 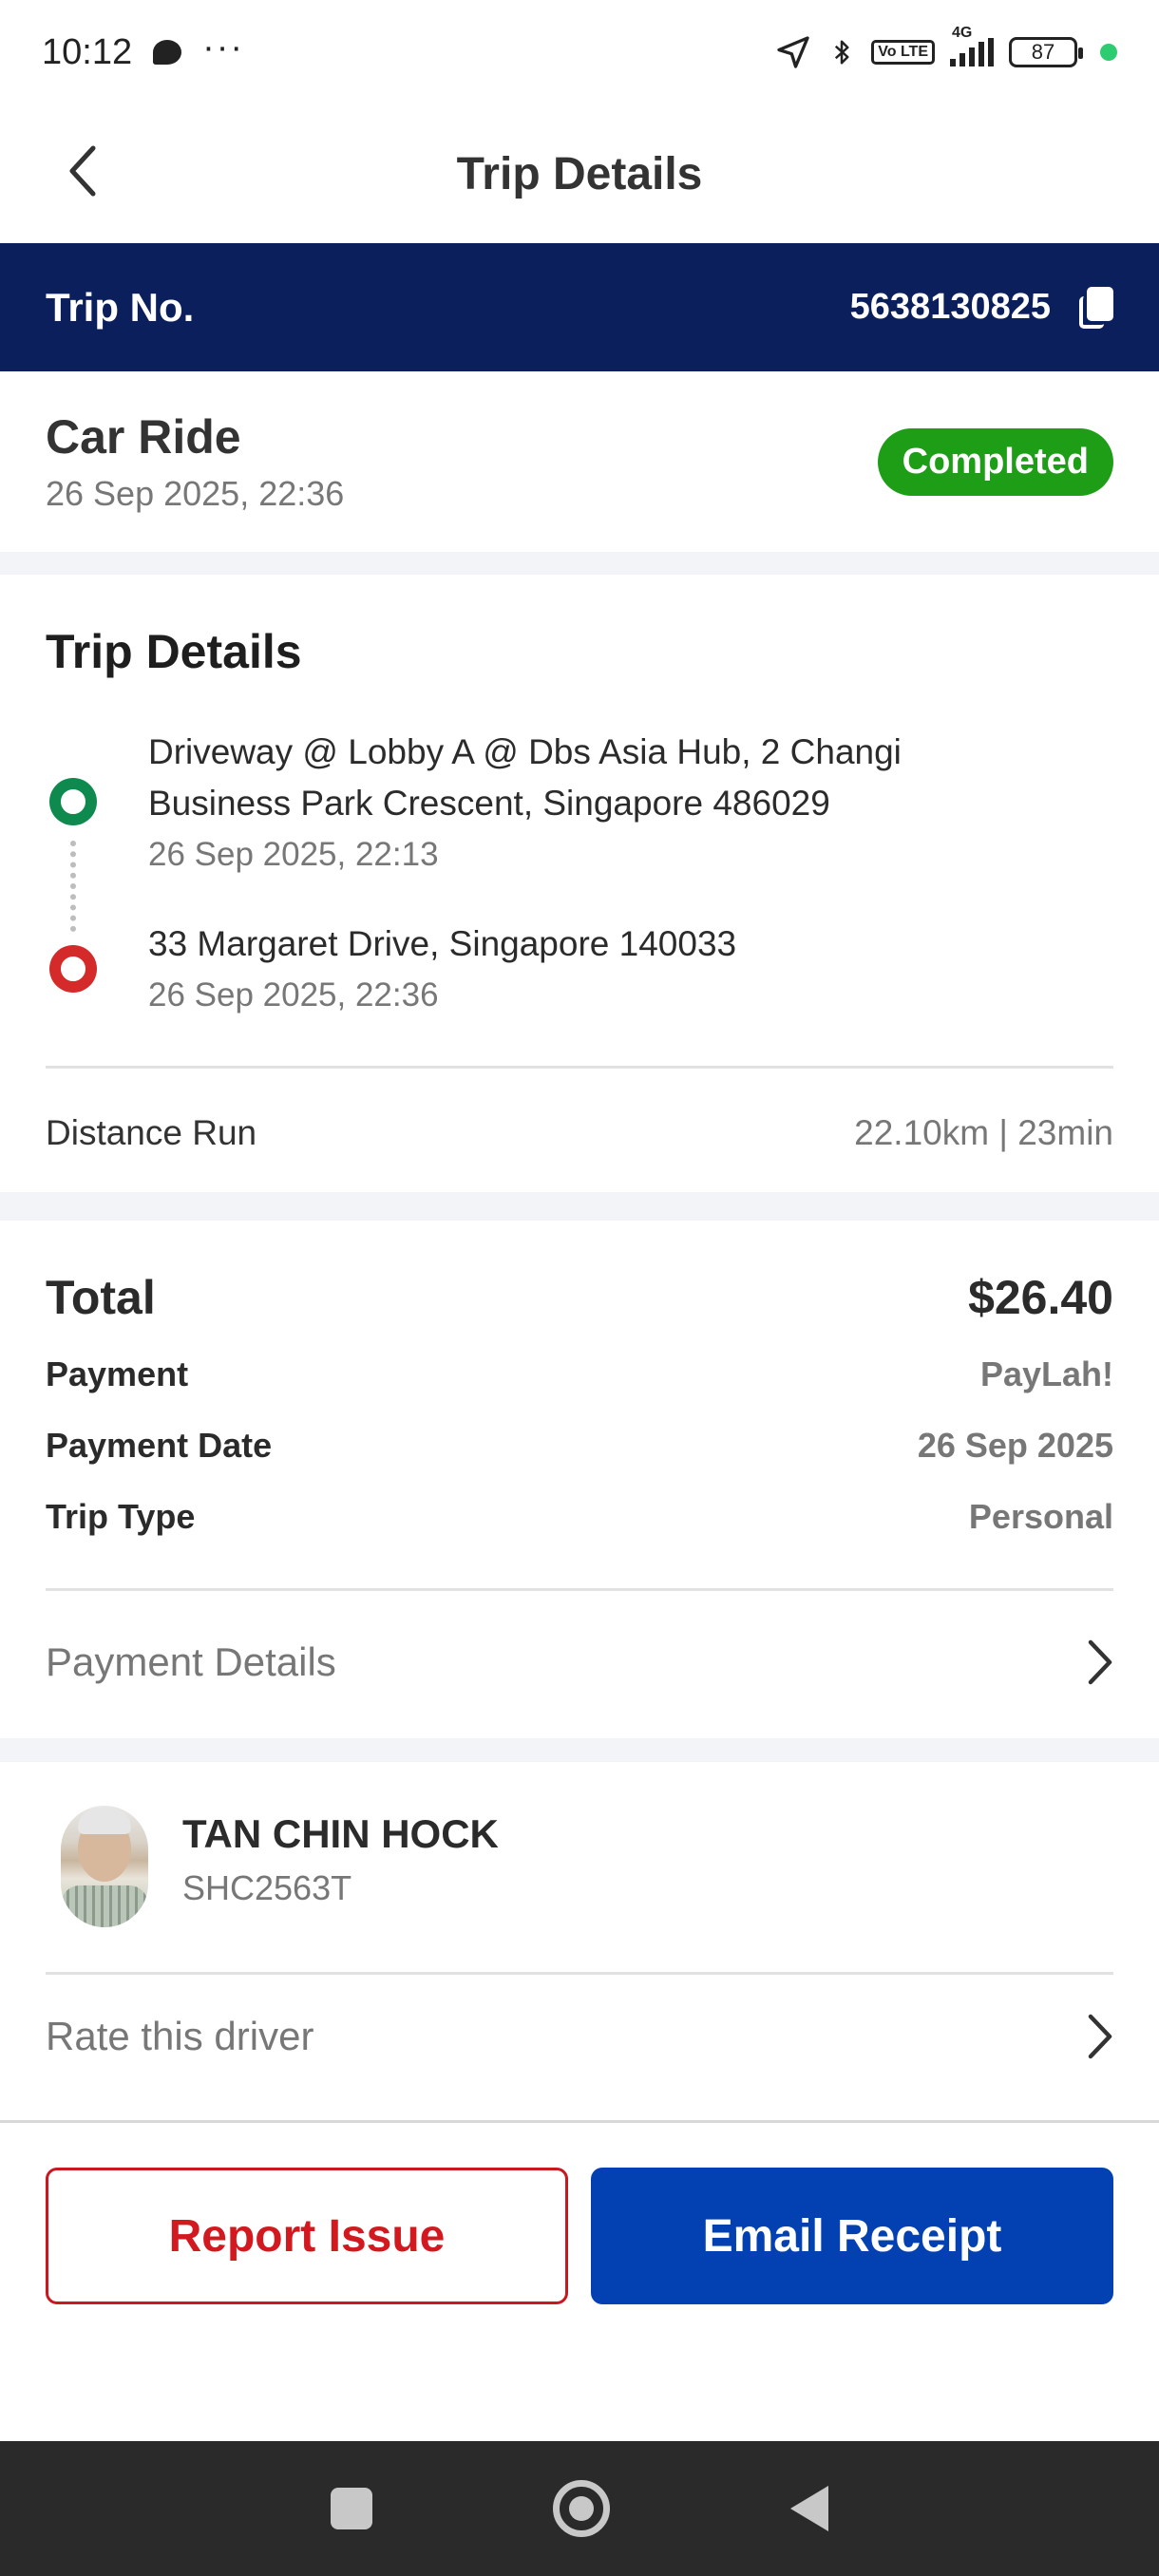 What do you see at coordinates (73, 886) in the screenshot?
I see `route-line` at bounding box center [73, 886].